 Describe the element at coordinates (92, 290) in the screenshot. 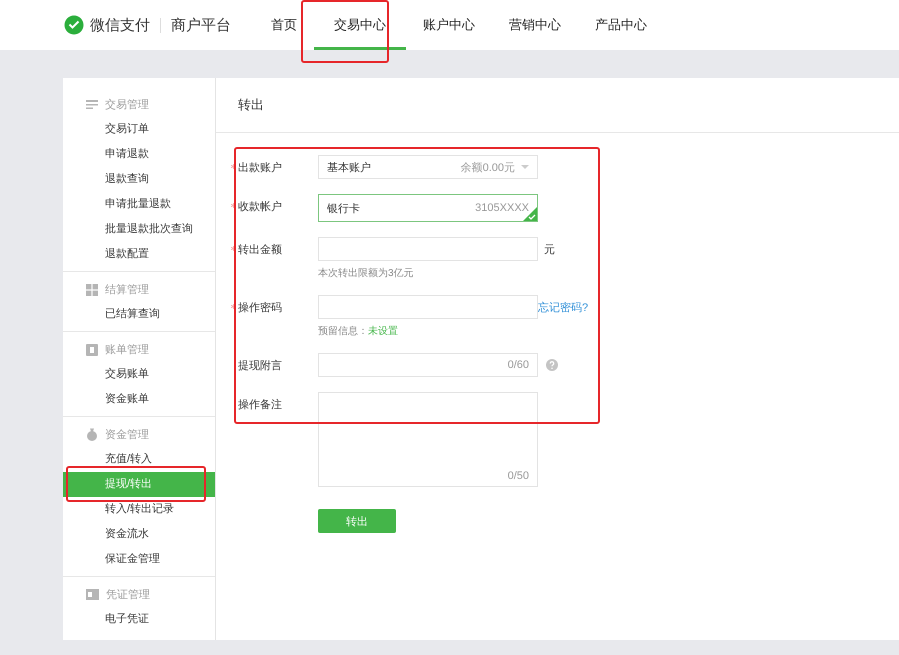

I see `grid-icon` at that location.